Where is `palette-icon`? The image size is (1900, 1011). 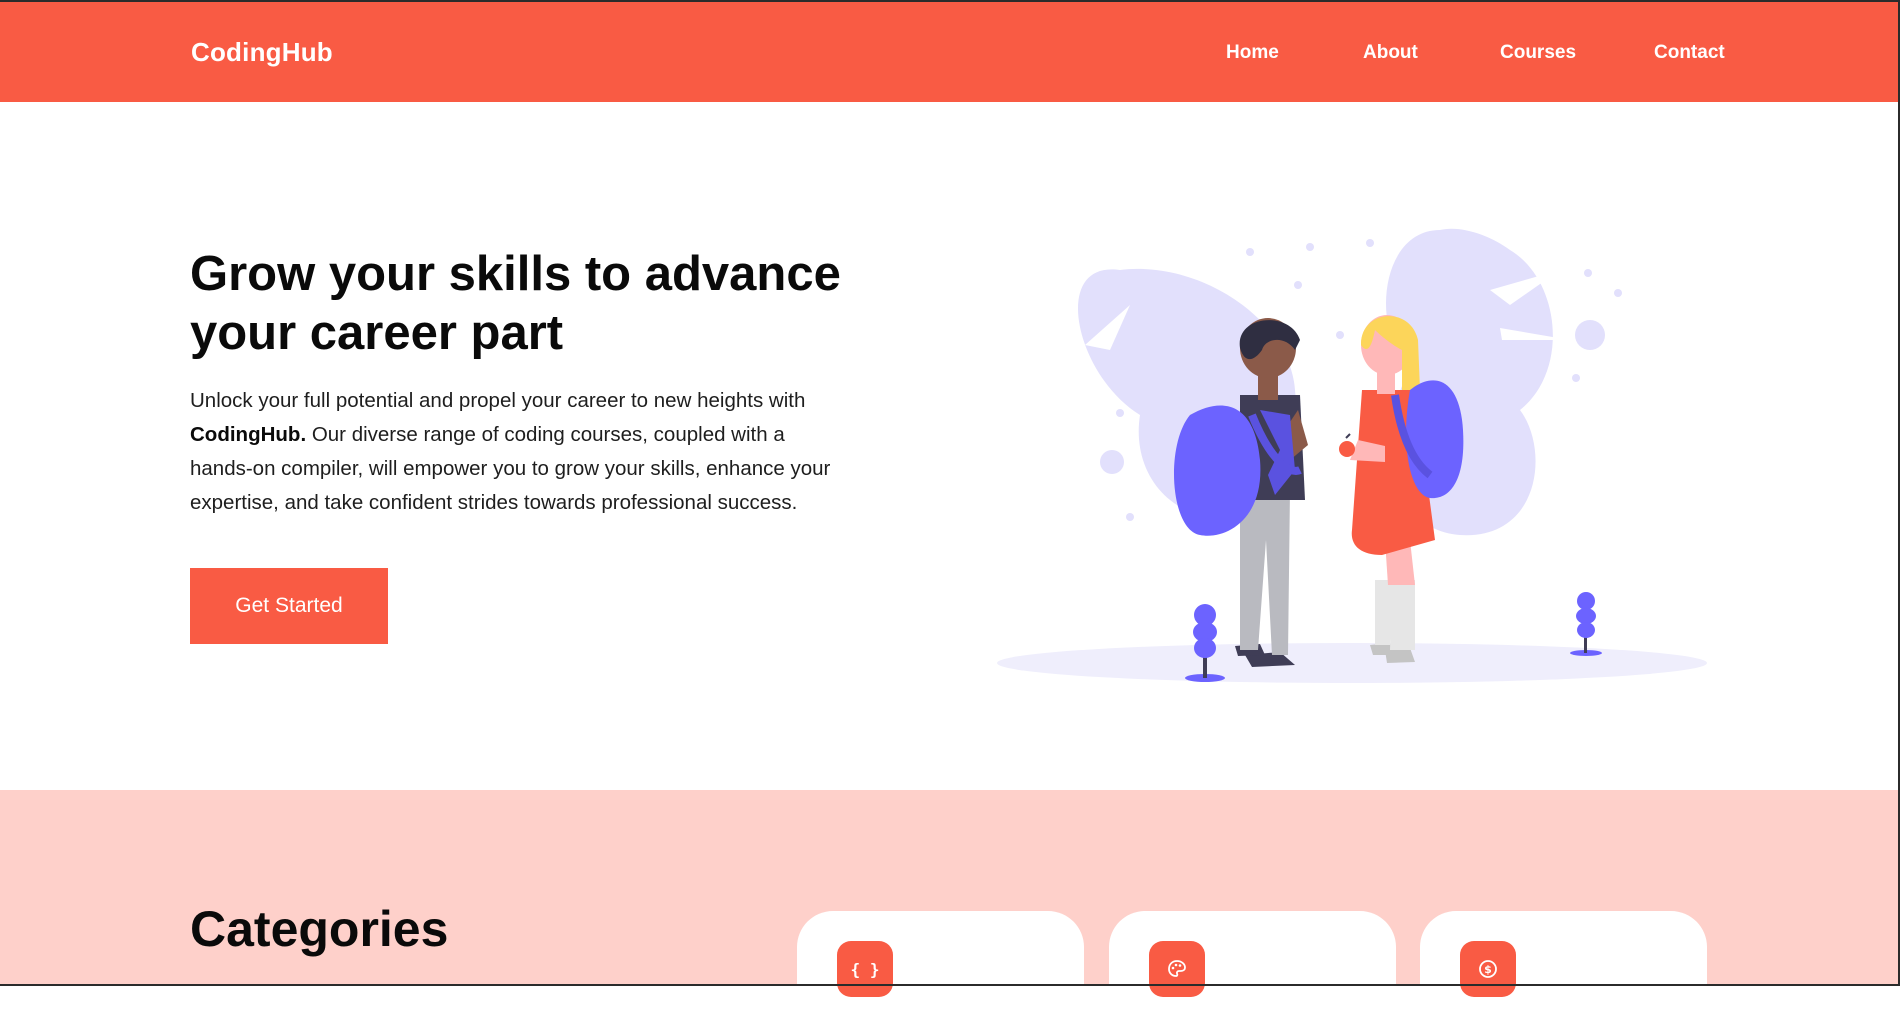 palette-icon is located at coordinates (1177, 969).